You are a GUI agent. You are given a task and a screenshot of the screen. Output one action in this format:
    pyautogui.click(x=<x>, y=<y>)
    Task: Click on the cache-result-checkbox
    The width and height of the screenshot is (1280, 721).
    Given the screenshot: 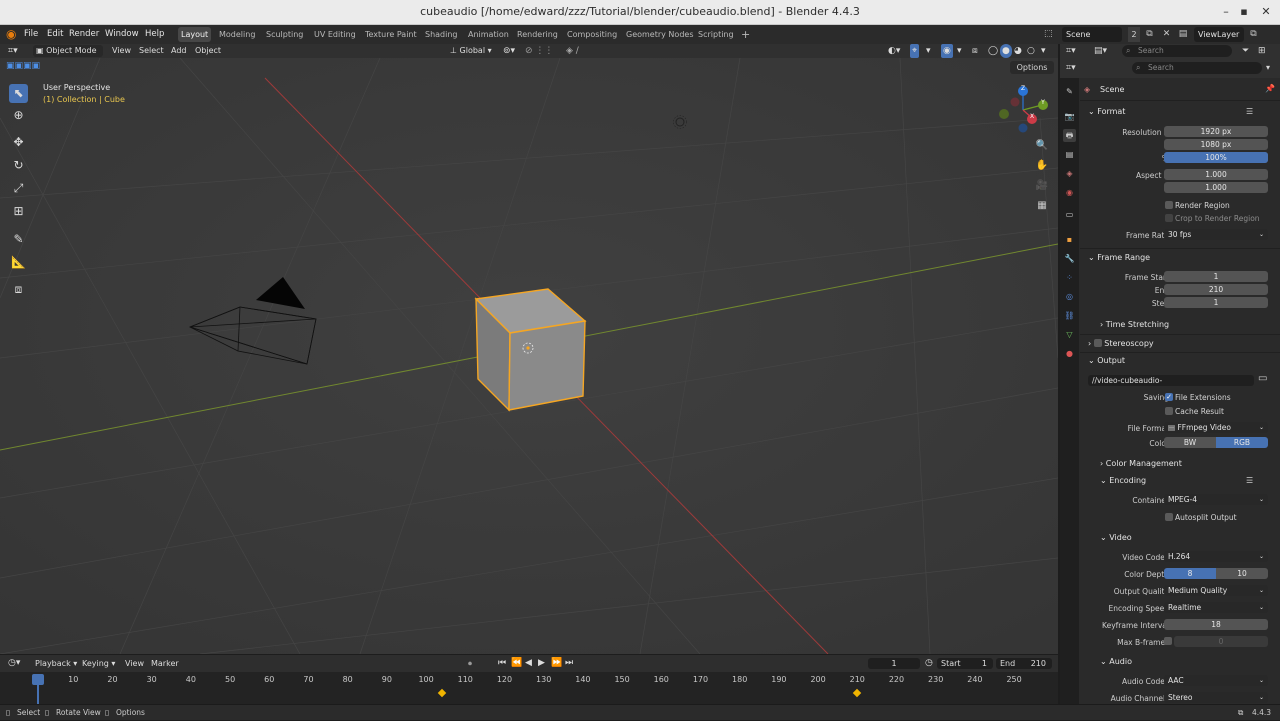 What is the action you would take?
    pyautogui.click(x=1169, y=411)
    